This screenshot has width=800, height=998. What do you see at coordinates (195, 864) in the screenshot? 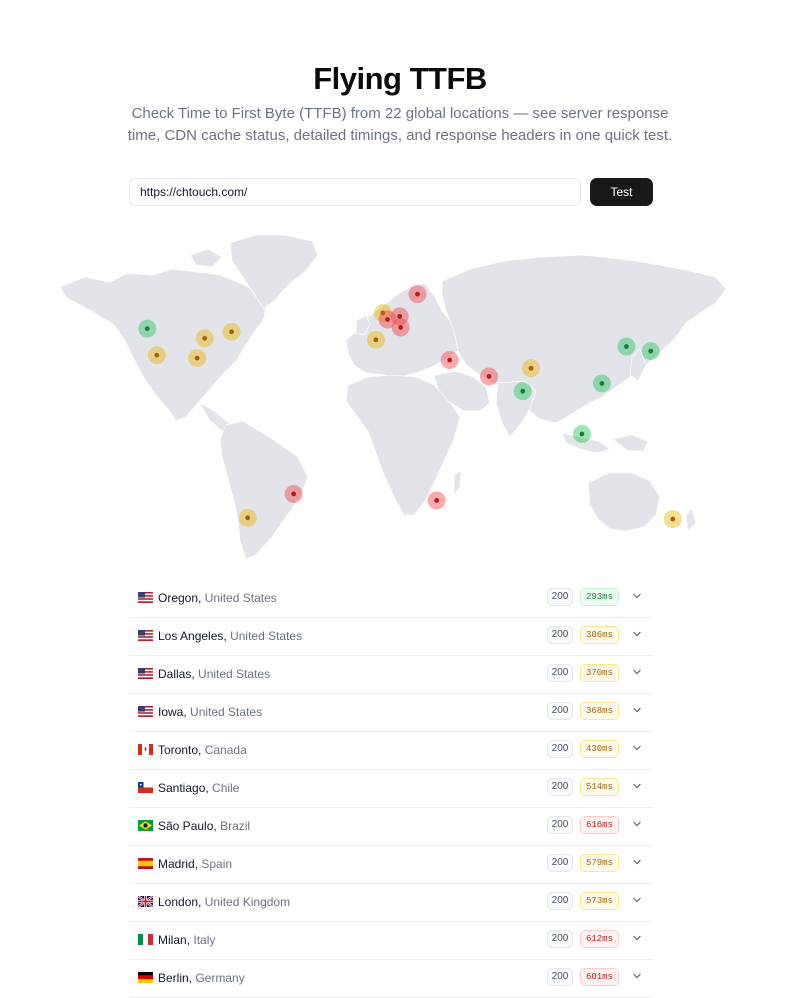
I see `result-location: Madrid, Spain` at bounding box center [195, 864].